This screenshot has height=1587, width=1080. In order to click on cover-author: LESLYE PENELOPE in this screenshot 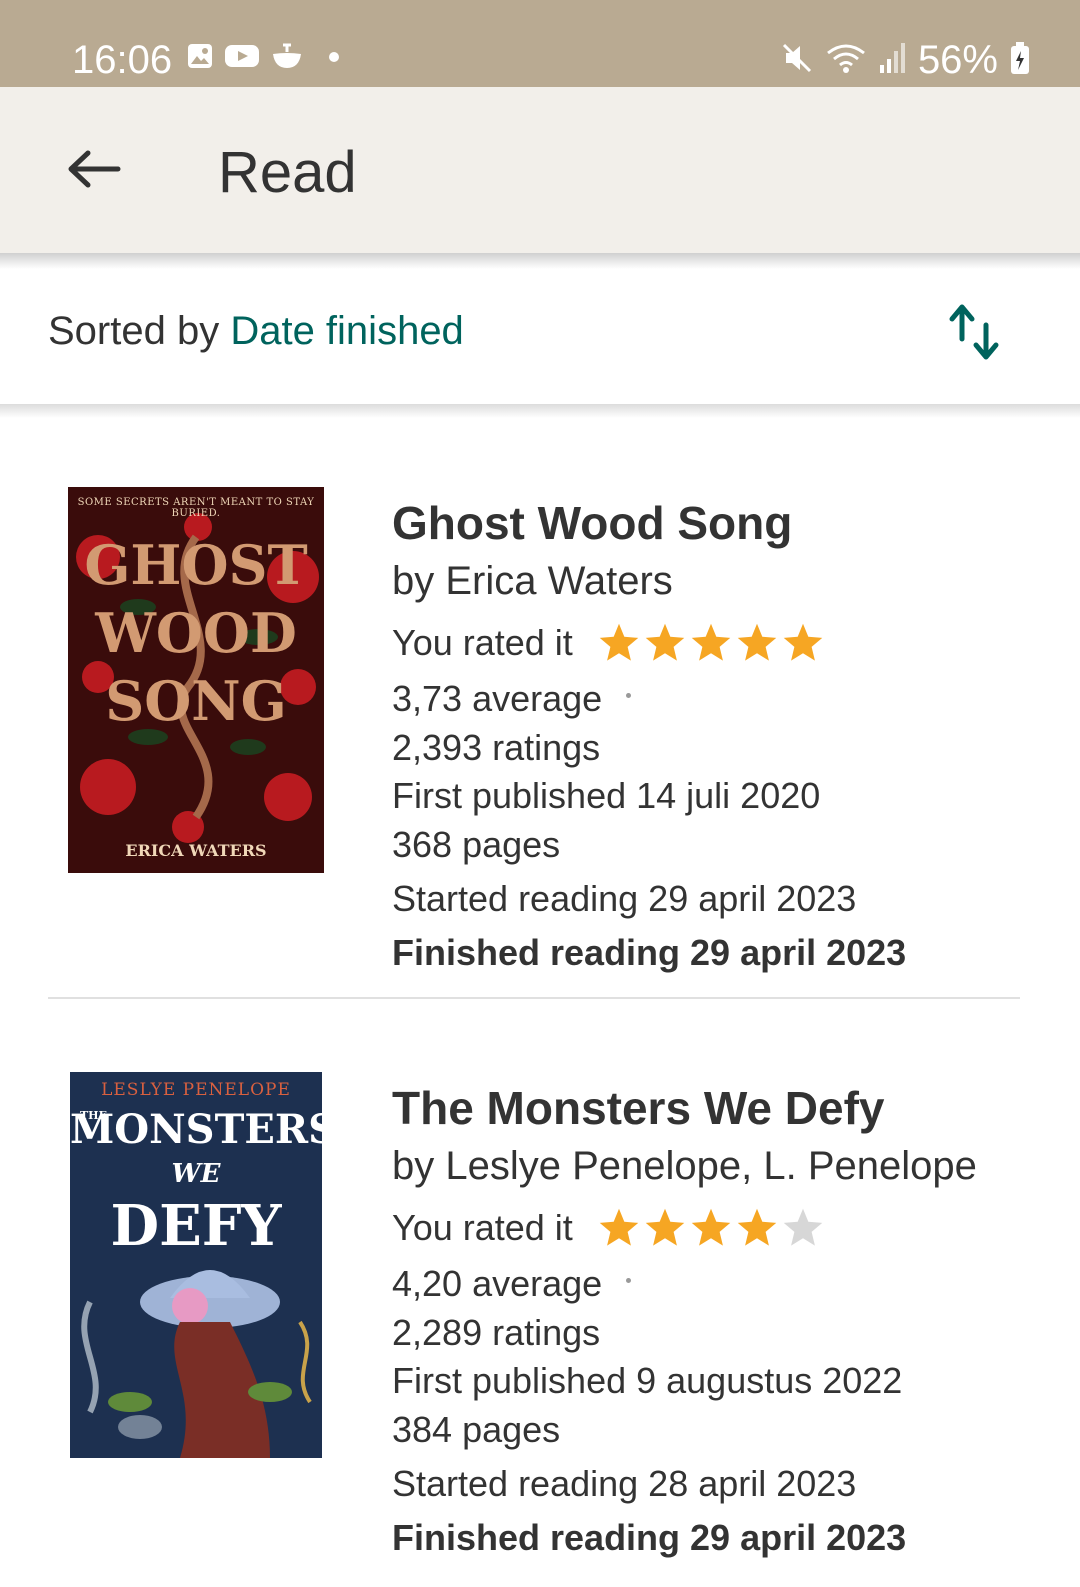, I will do `click(196, 1090)`.